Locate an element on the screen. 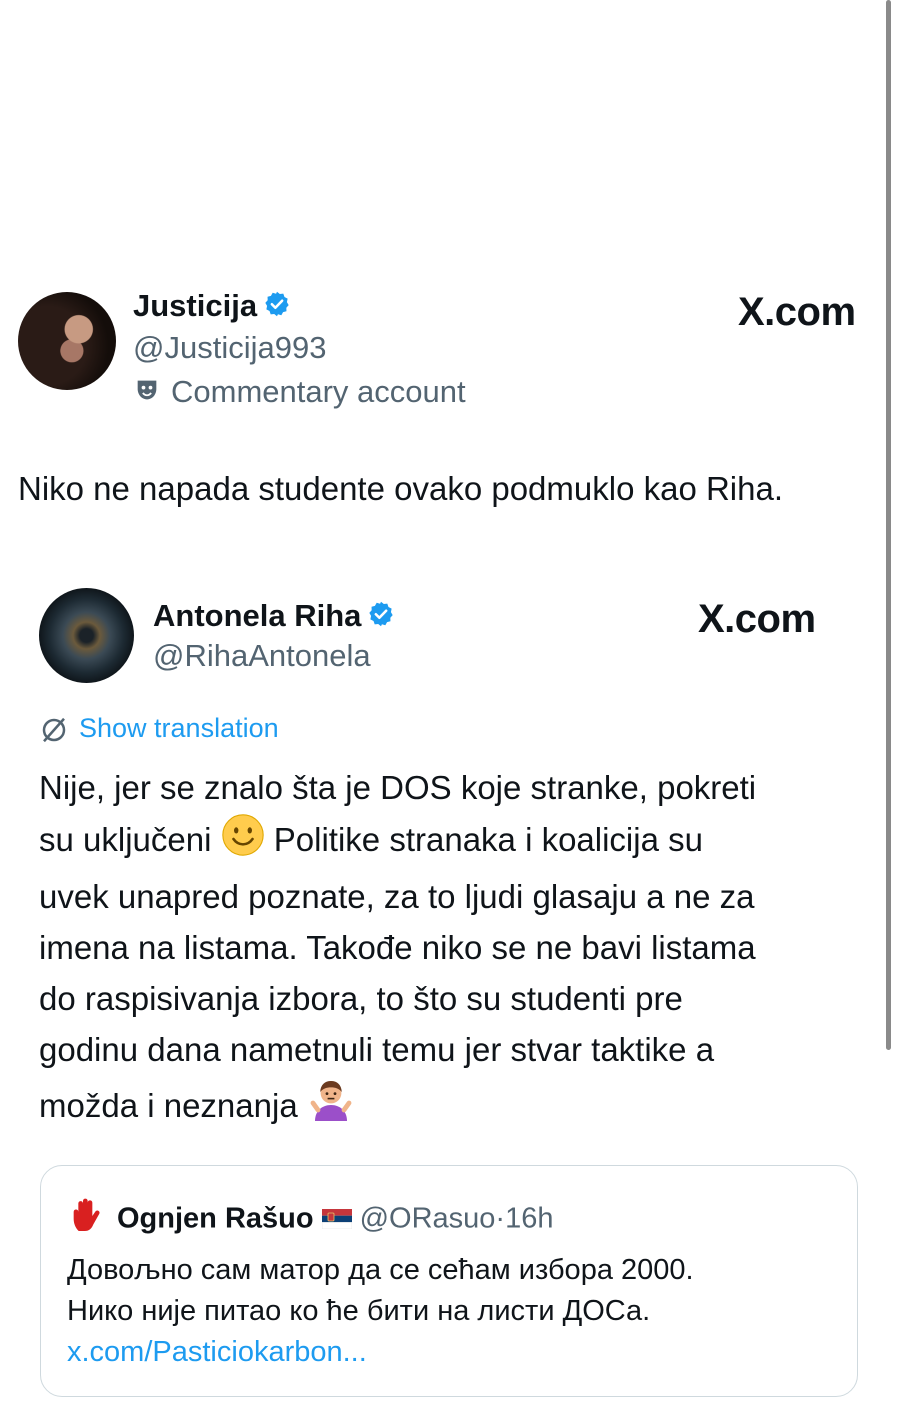 Image resolution: width=900 pixels, height=1426 pixels. author-name: Antonela Riha is located at coordinates (274, 617).